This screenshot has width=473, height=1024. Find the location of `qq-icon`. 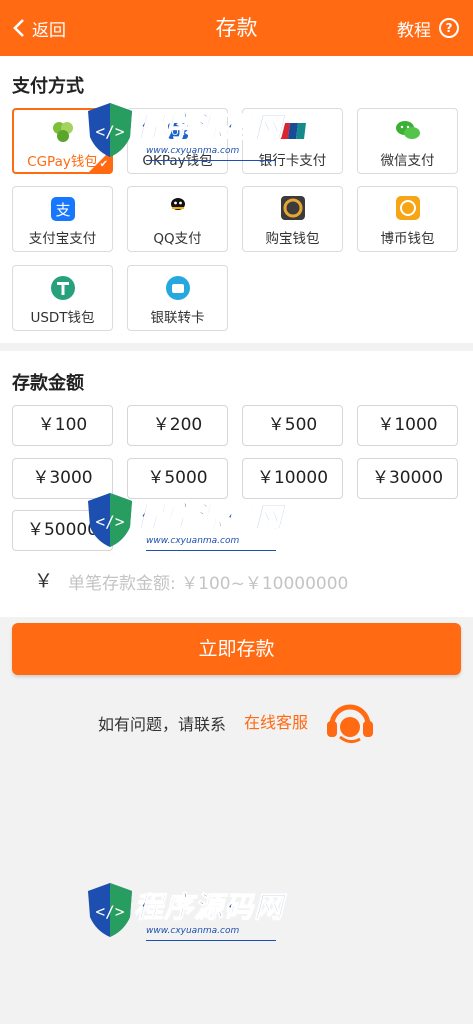

qq-icon is located at coordinates (178, 209).